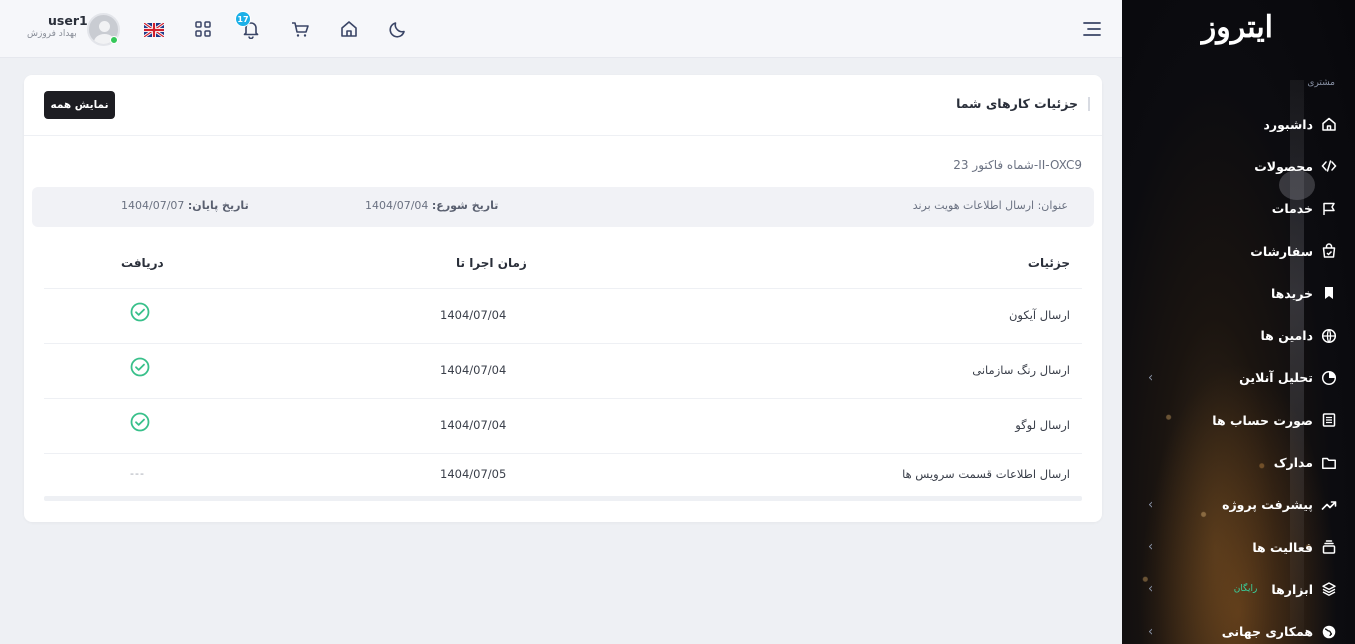 The height and width of the screenshot is (644, 1355). I want to click on pie-chart-icon, so click(1329, 378).